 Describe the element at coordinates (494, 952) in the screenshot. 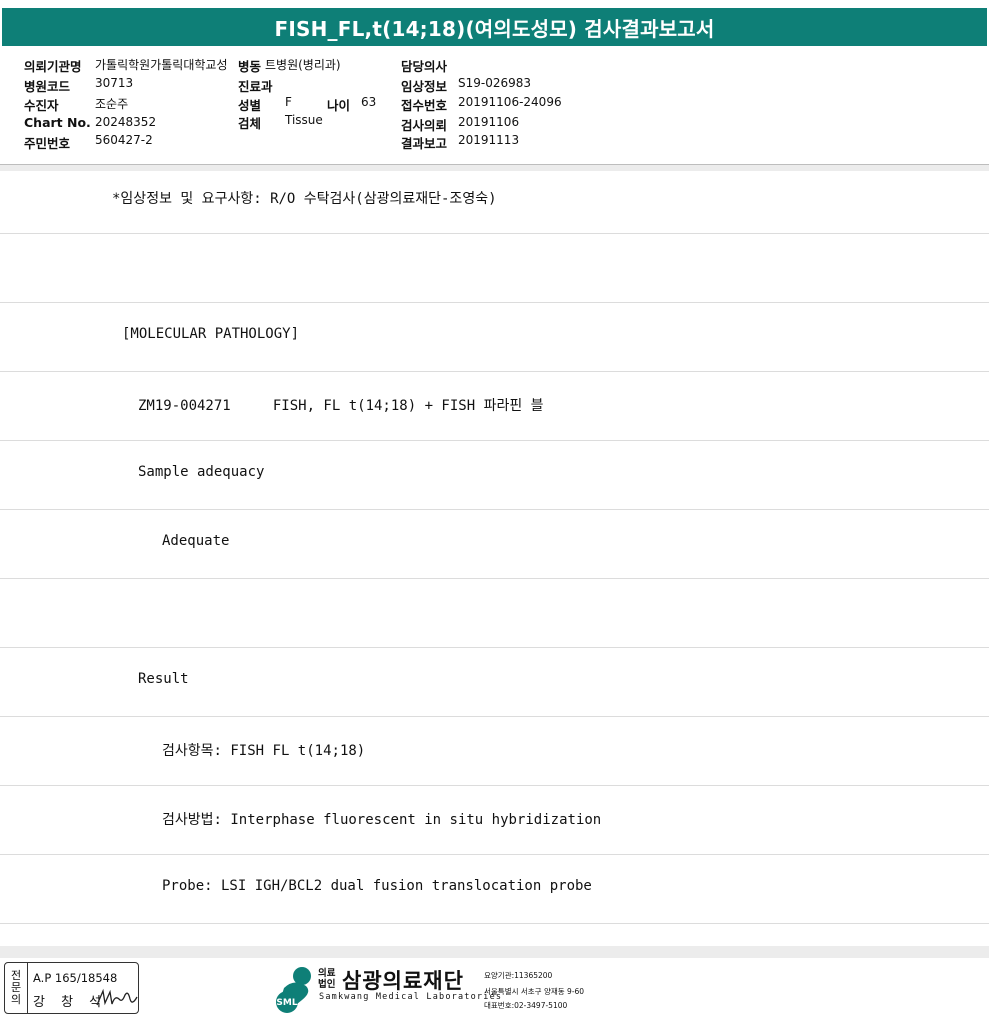

I see `content-bottom-divider` at that location.